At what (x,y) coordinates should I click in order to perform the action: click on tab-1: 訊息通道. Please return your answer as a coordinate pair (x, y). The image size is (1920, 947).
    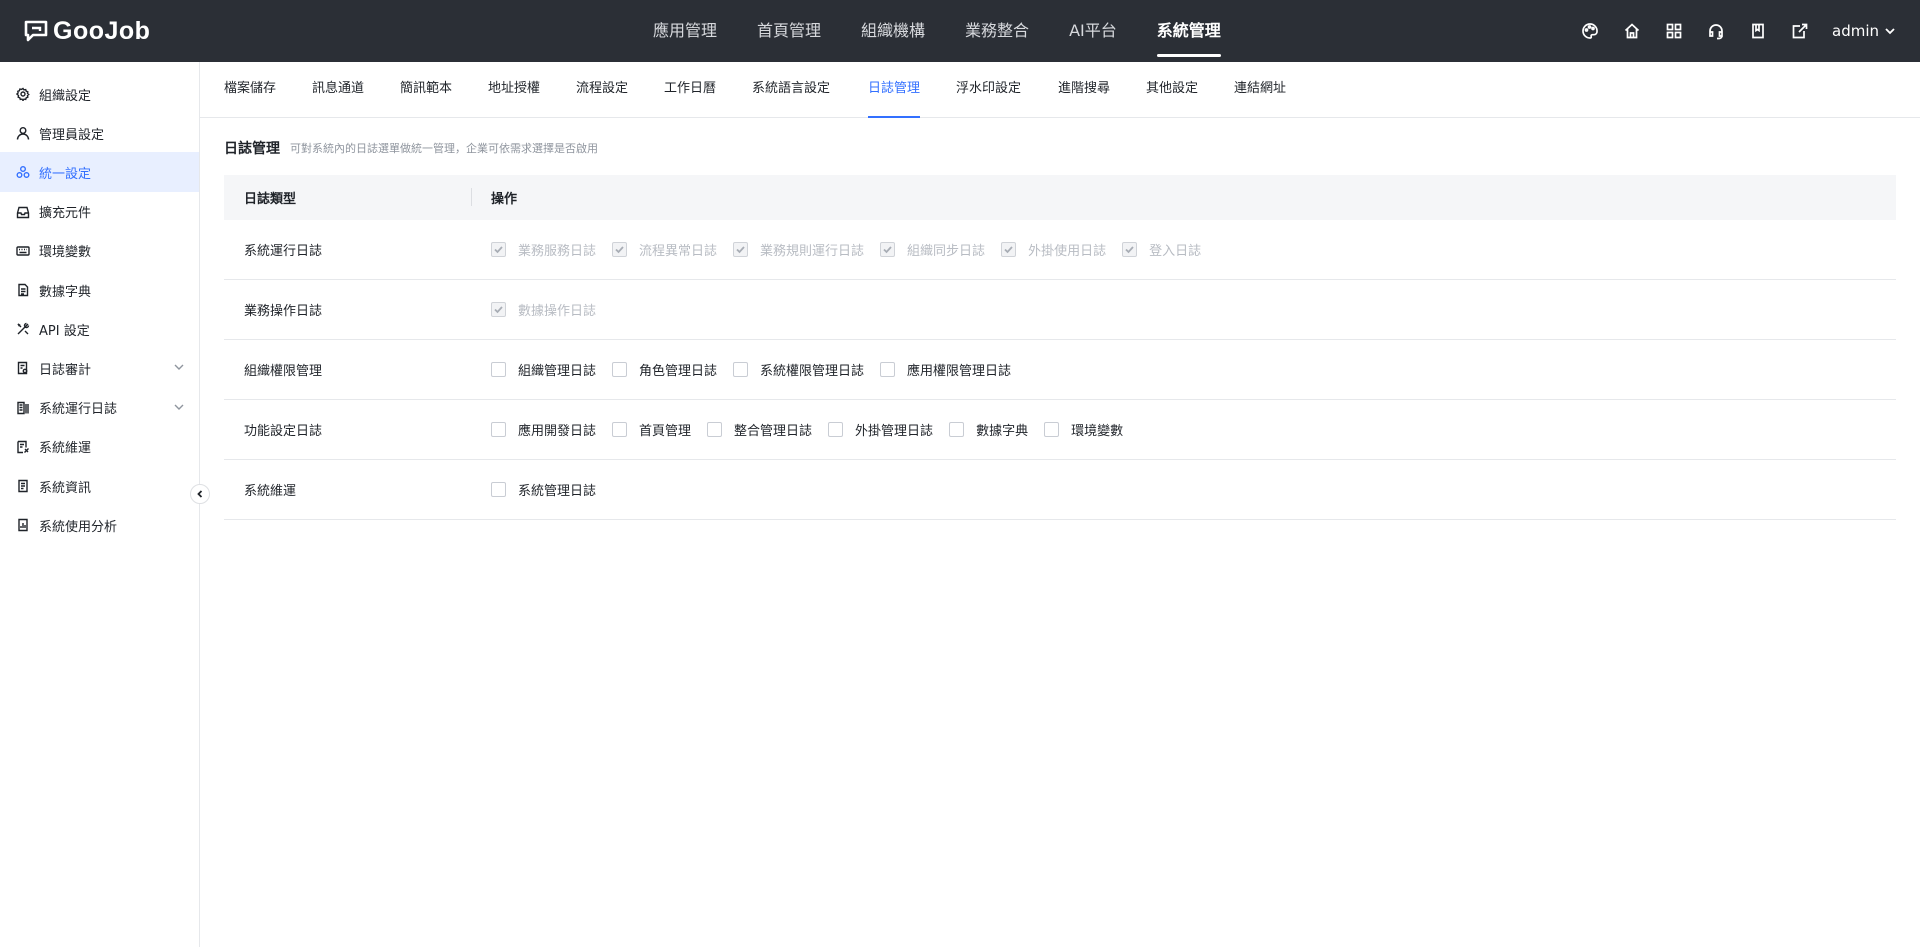
    Looking at the image, I should click on (338, 90).